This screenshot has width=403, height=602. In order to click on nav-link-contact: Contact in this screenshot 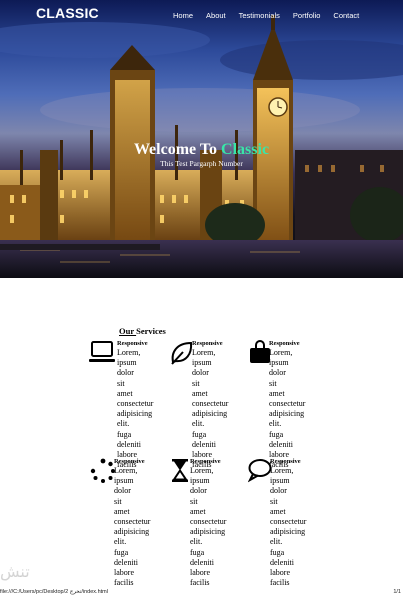, I will do `click(346, 15)`.